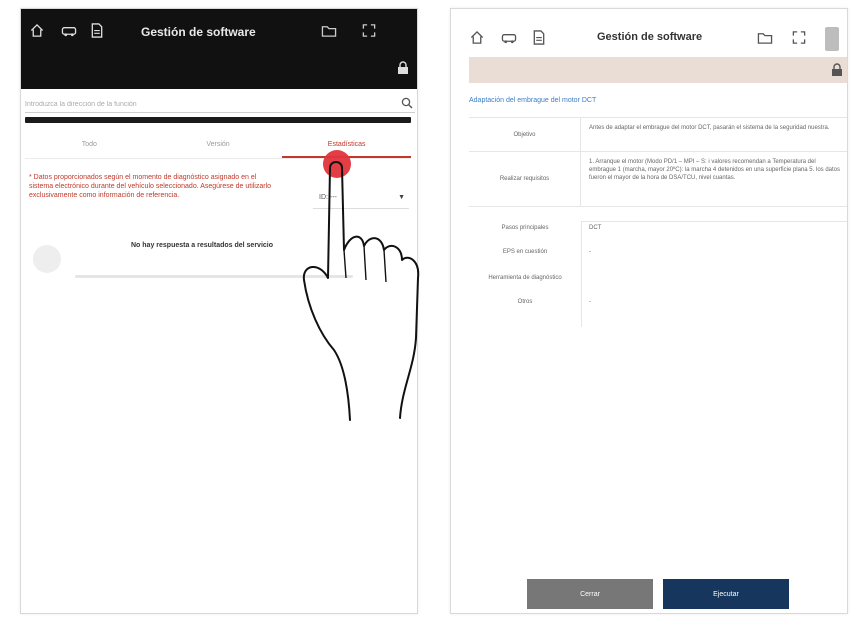 The image size is (852, 622). I want to click on search-bar, so click(220, 103).